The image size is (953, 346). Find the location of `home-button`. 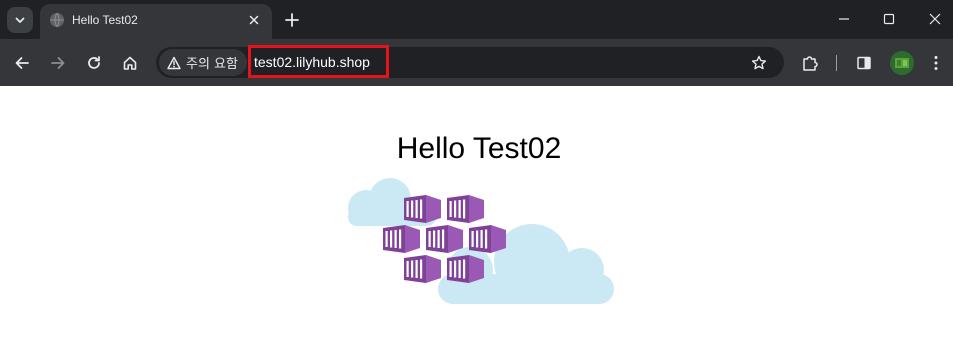

home-button is located at coordinates (130, 63).